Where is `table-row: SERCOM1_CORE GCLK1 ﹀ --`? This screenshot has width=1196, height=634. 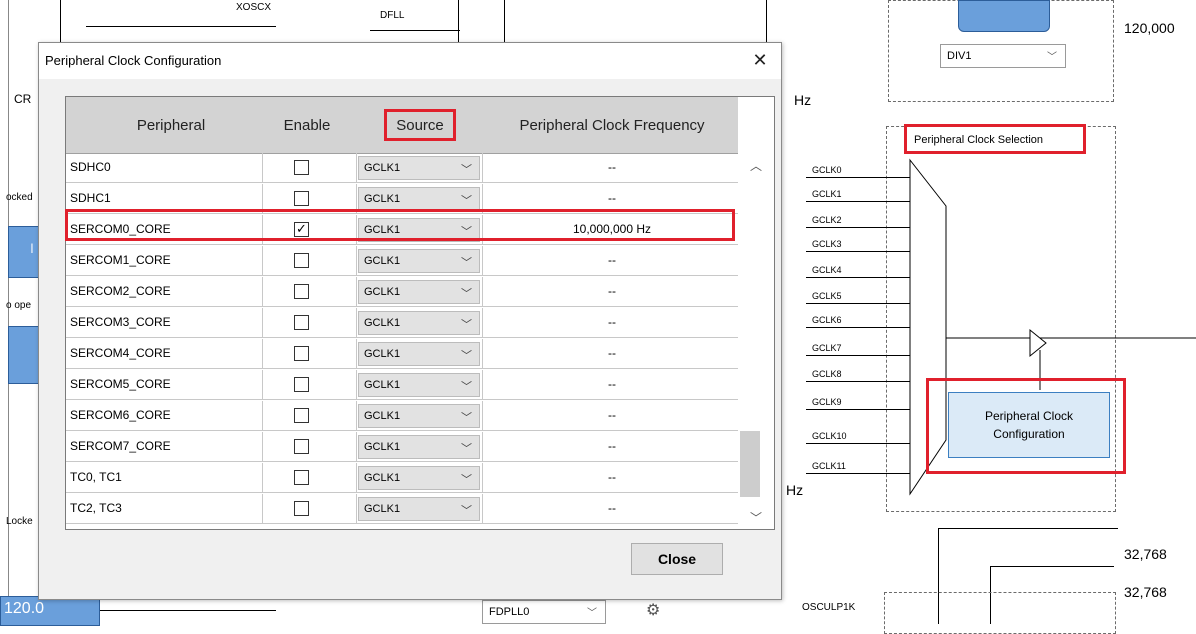
table-row: SERCOM1_CORE GCLK1 ﹀ -- is located at coordinates (402, 261).